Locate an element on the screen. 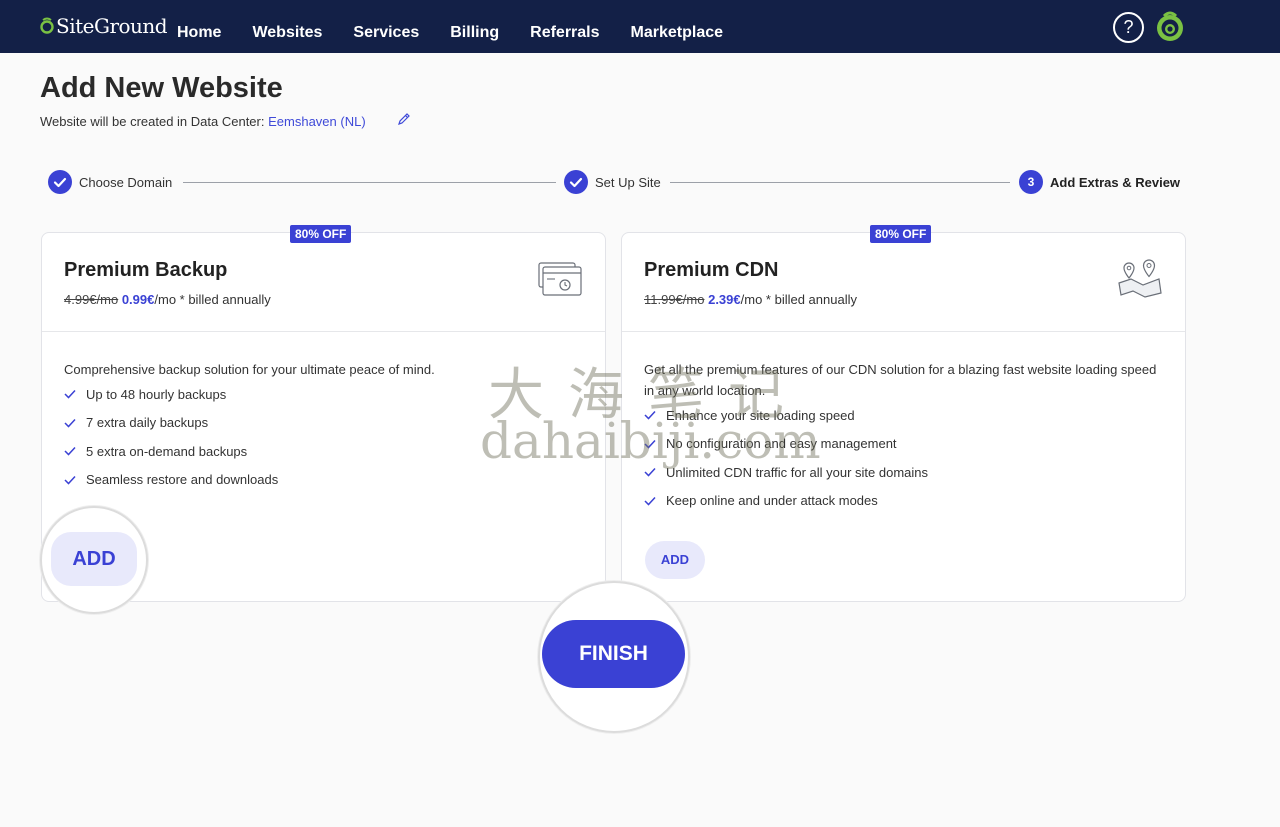 The width and height of the screenshot is (1280, 827). step-3-number: 3 is located at coordinates (1031, 182).